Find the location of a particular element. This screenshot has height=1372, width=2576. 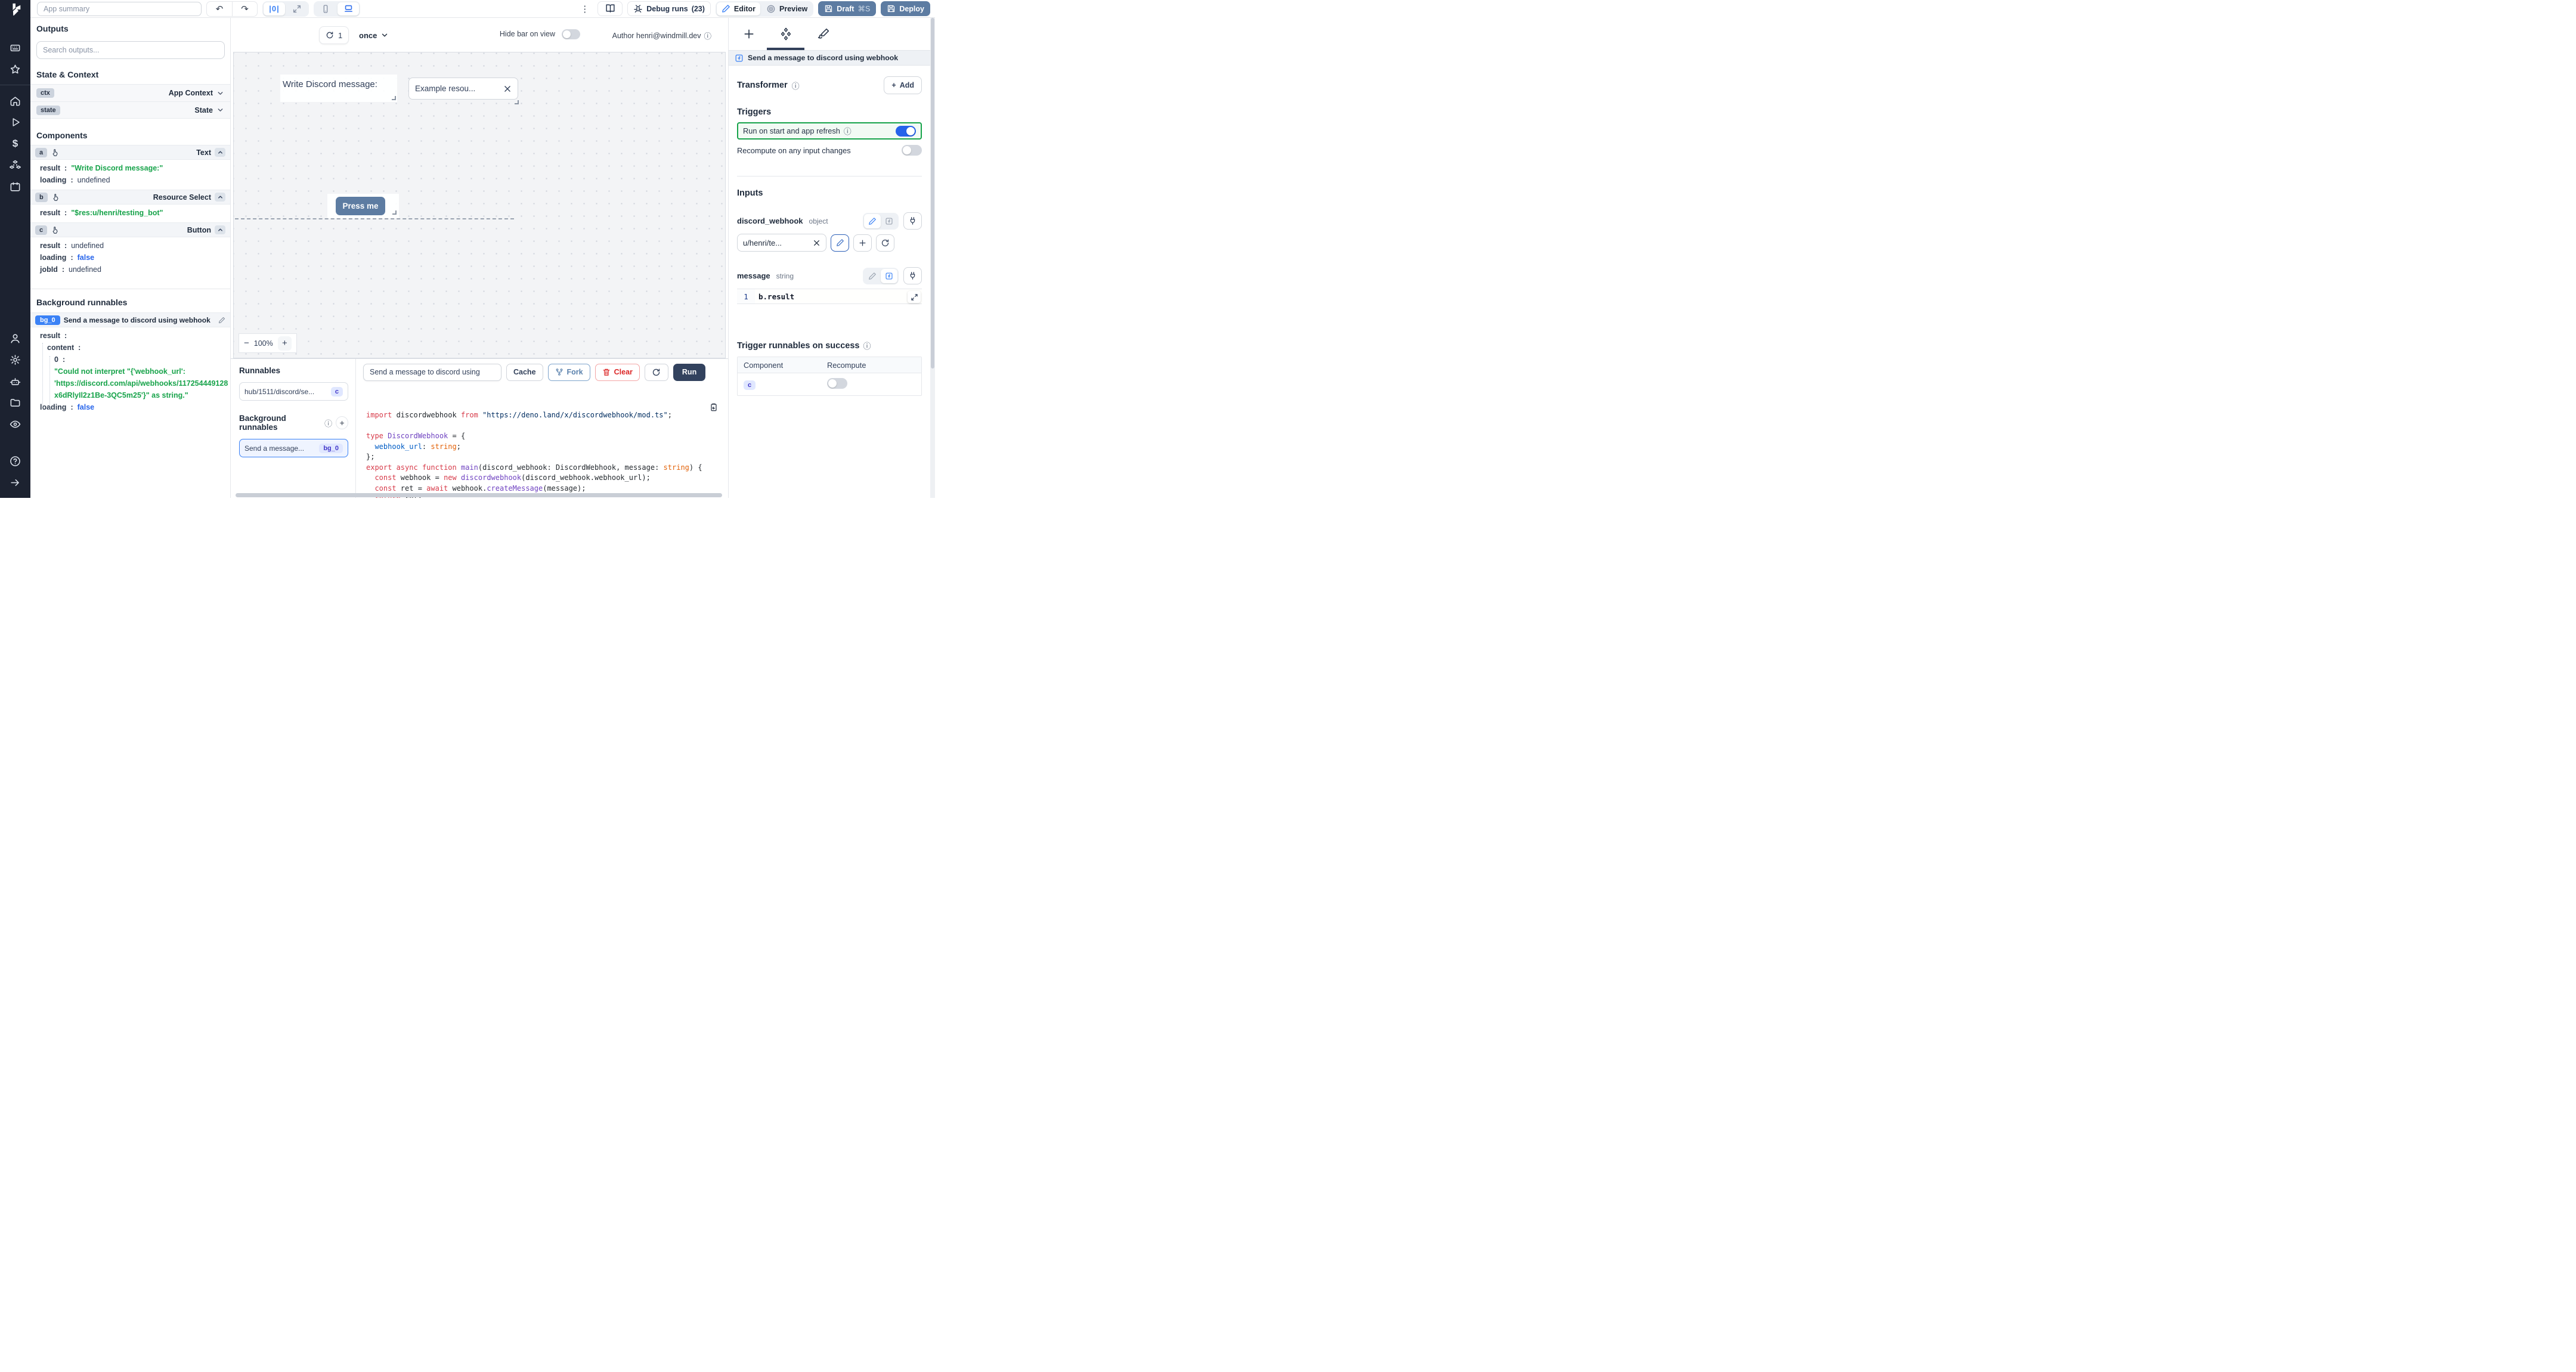

deploy-button: Deploy is located at coordinates (906, 8).